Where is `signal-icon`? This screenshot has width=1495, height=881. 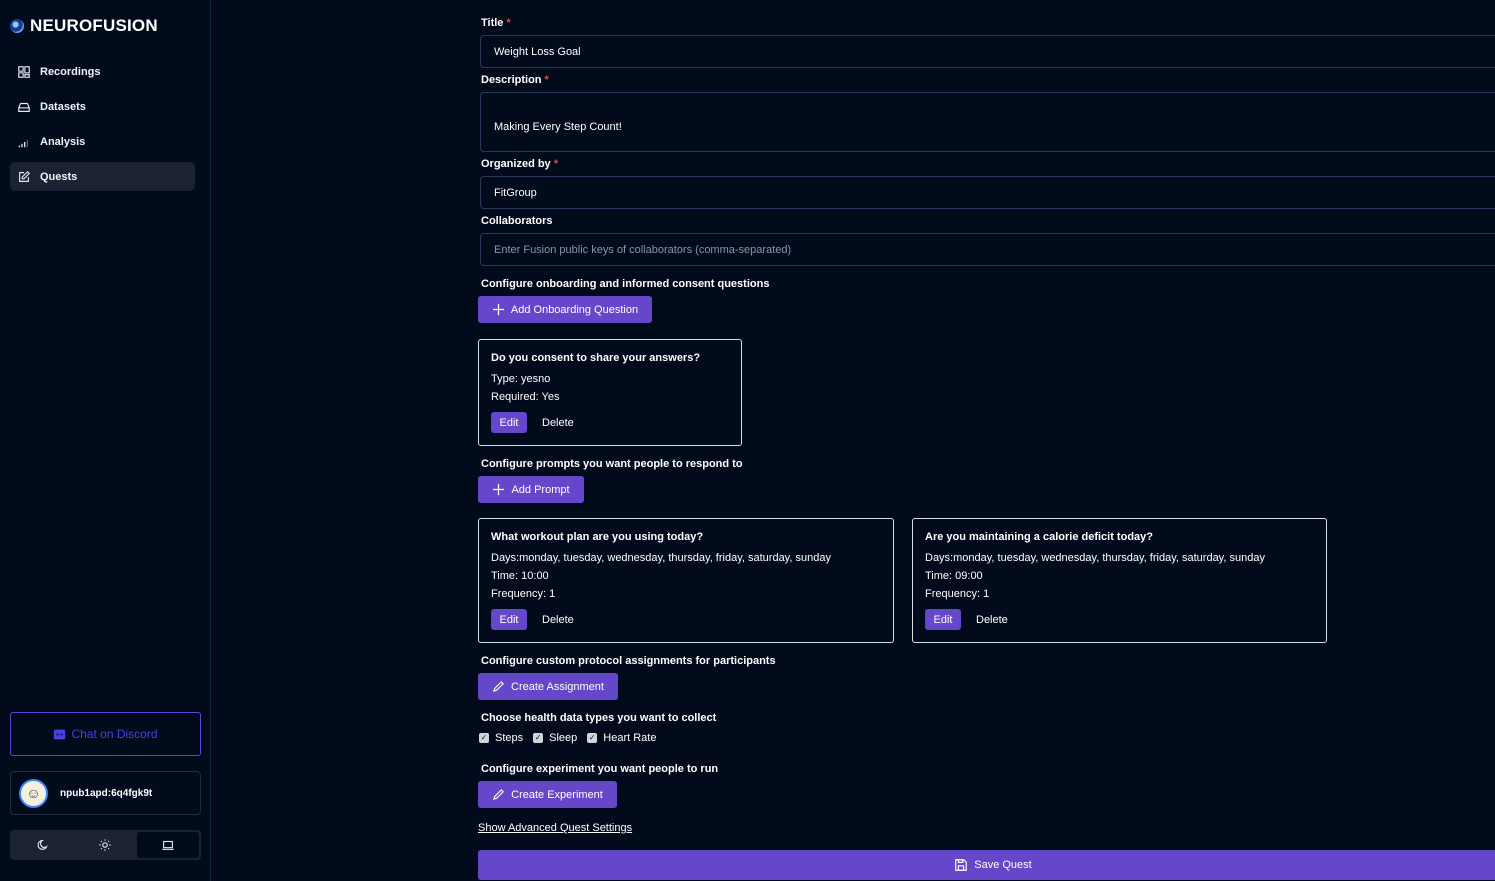 signal-icon is located at coordinates (23, 143).